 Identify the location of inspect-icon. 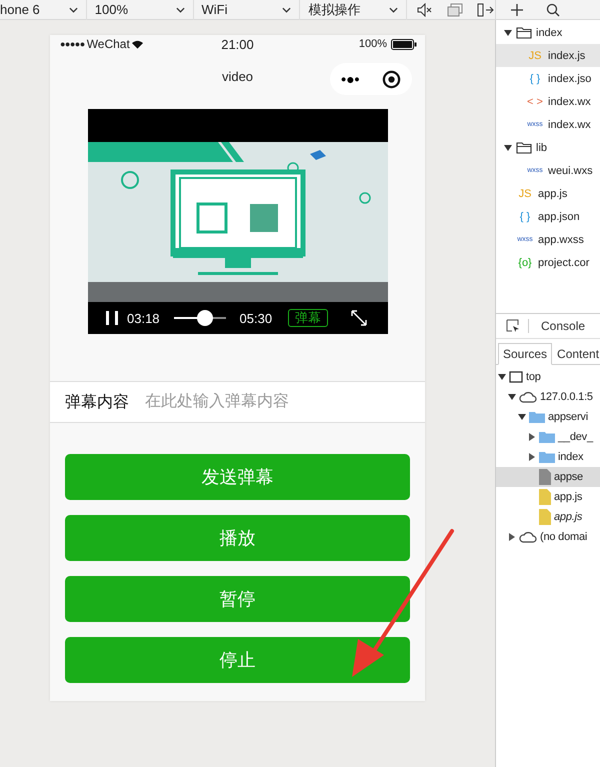
(513, 326).